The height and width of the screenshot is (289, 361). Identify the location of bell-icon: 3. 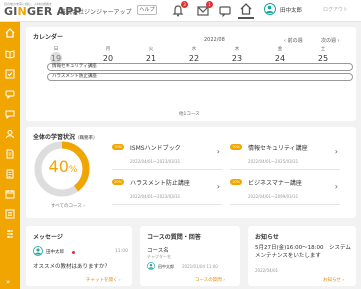
(179, 9).